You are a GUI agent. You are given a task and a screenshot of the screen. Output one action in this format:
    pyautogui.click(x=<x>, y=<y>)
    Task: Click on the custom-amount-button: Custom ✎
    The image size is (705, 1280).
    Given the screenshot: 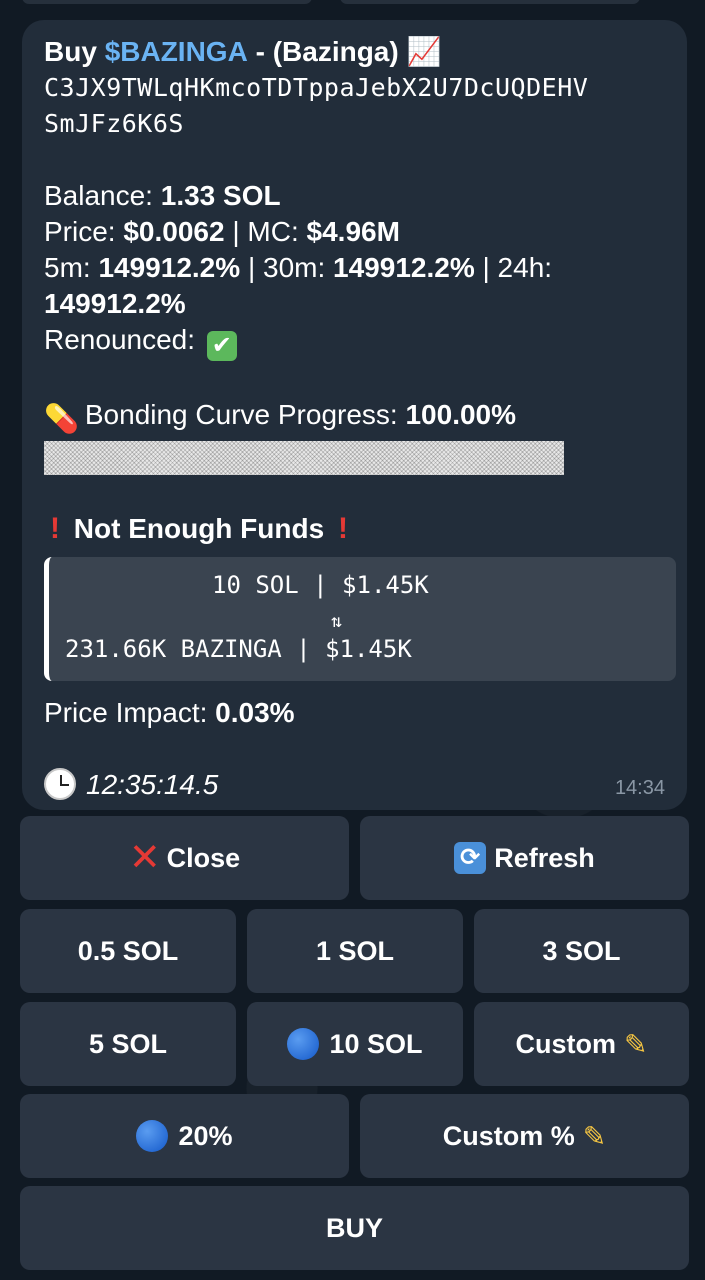 What is the action you would take?
    pyautogui.click(x=581, y=1044)
    